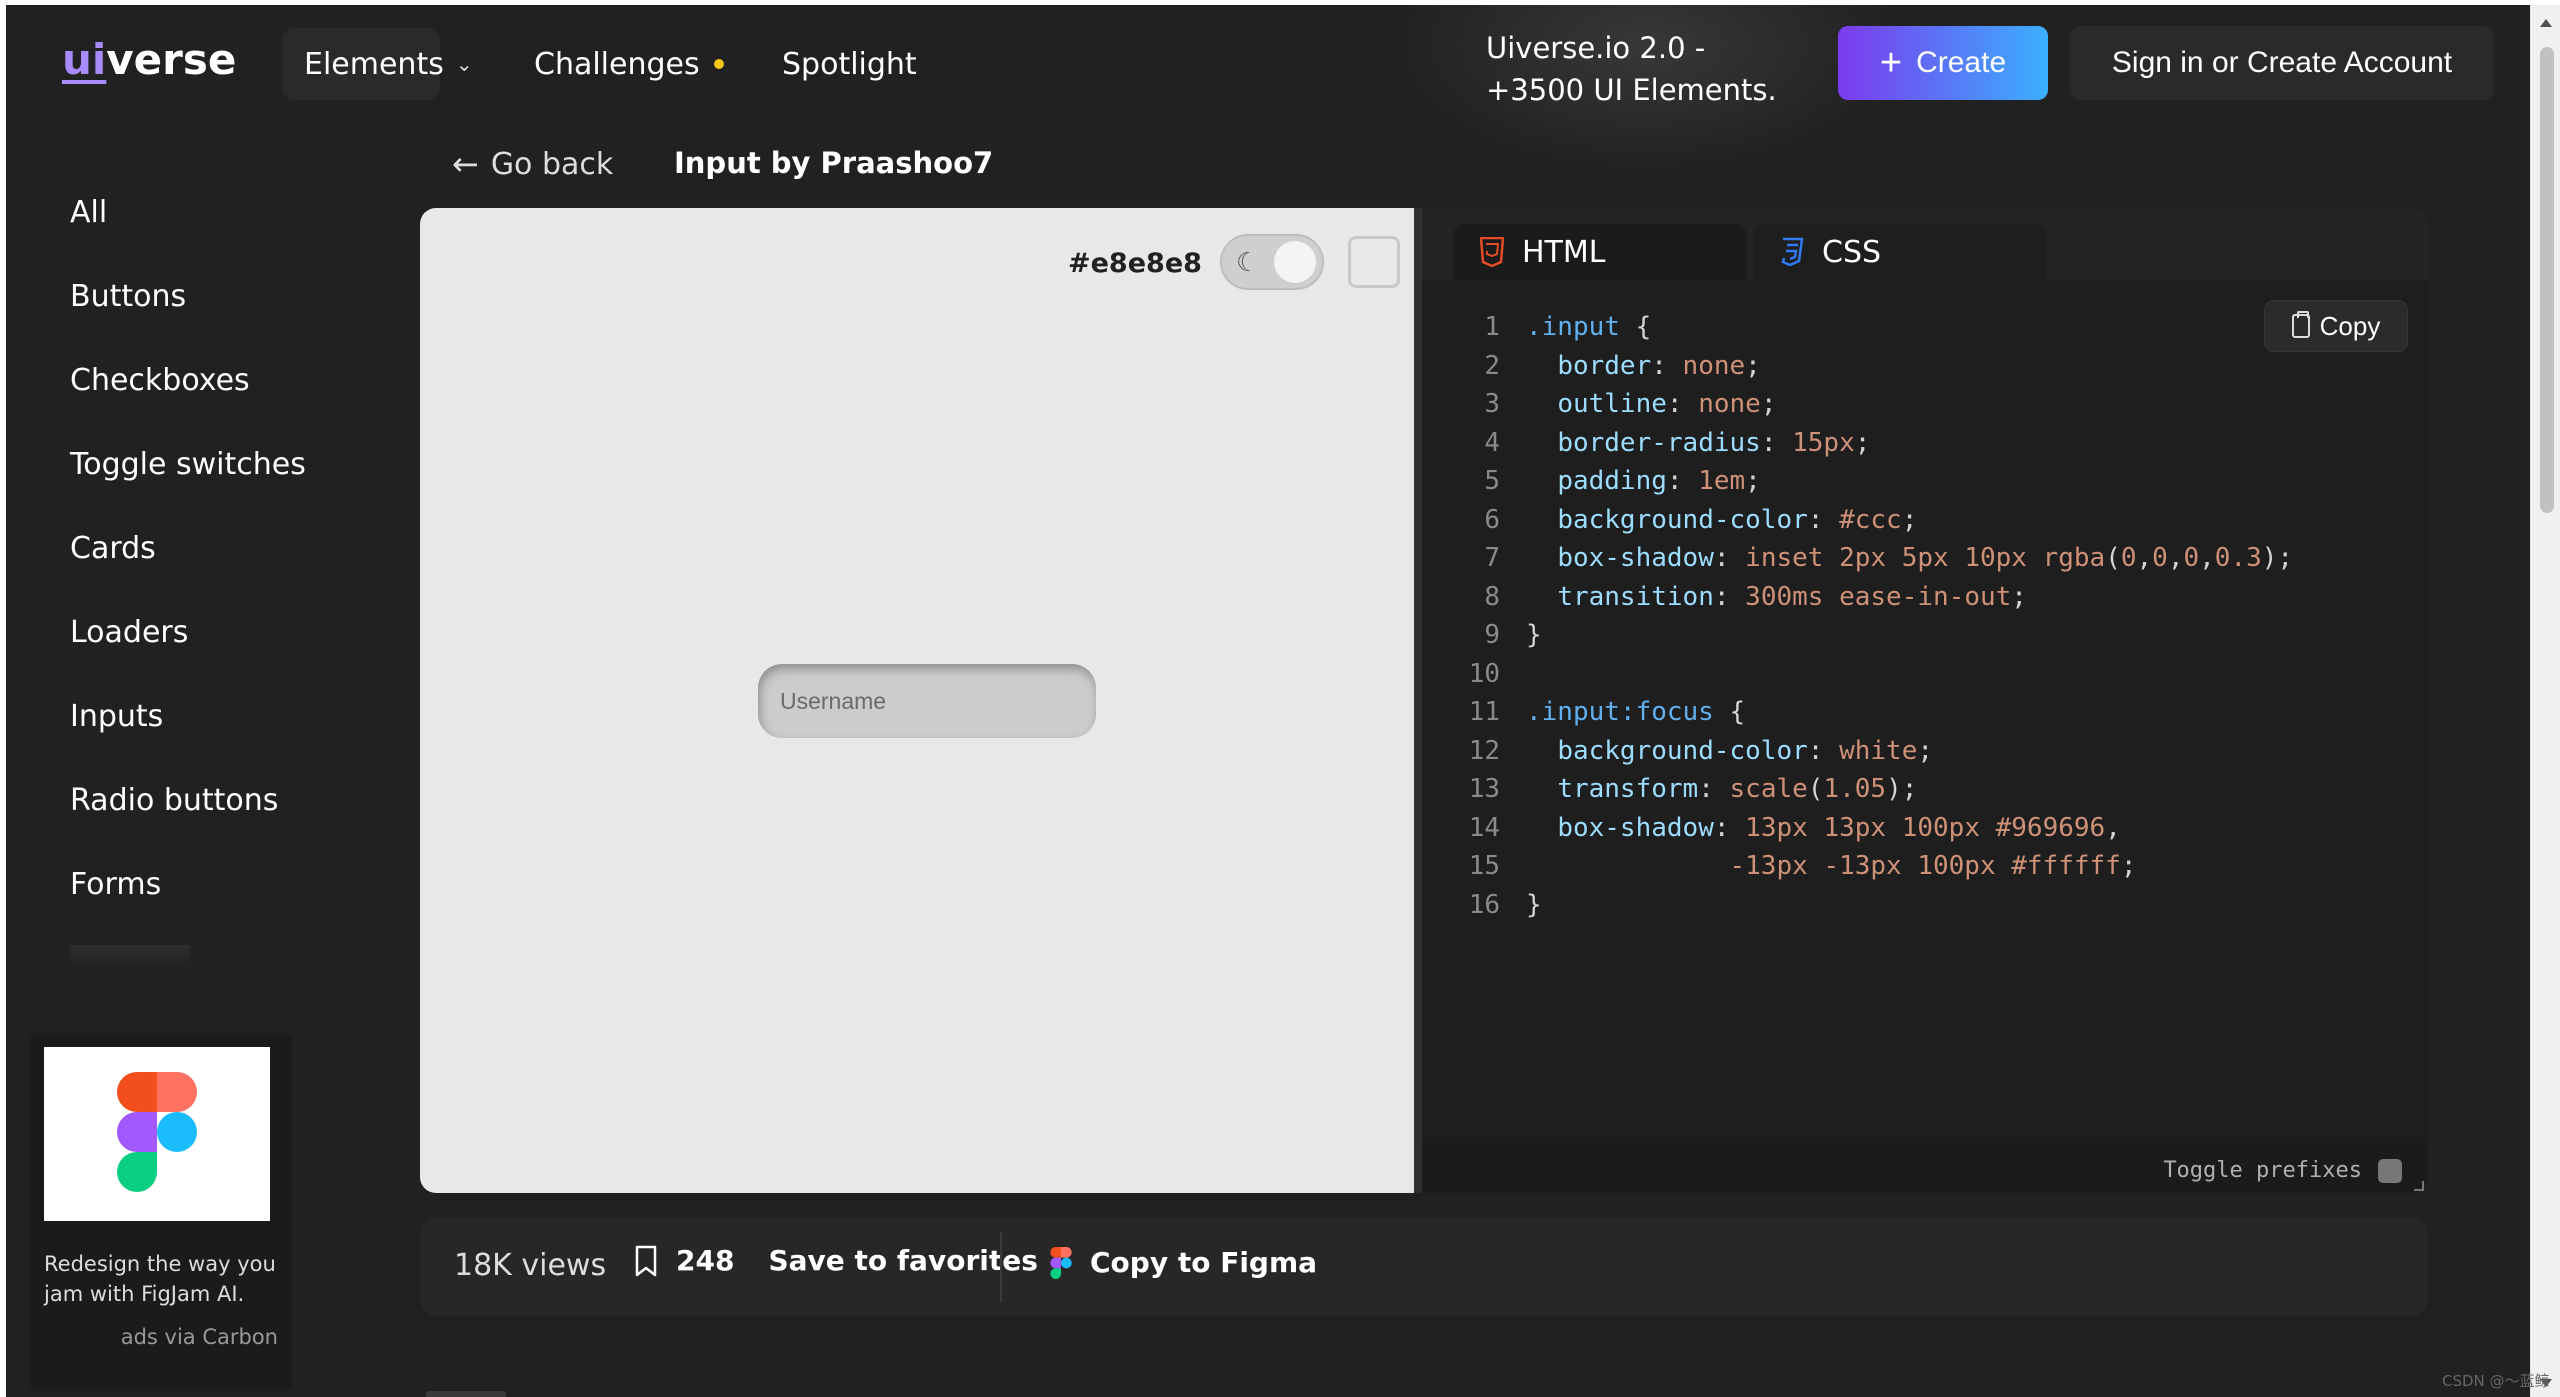  Describe the element at coordinates (646, 1260) in the screenshot. I see `bookmark-icon` at that location.